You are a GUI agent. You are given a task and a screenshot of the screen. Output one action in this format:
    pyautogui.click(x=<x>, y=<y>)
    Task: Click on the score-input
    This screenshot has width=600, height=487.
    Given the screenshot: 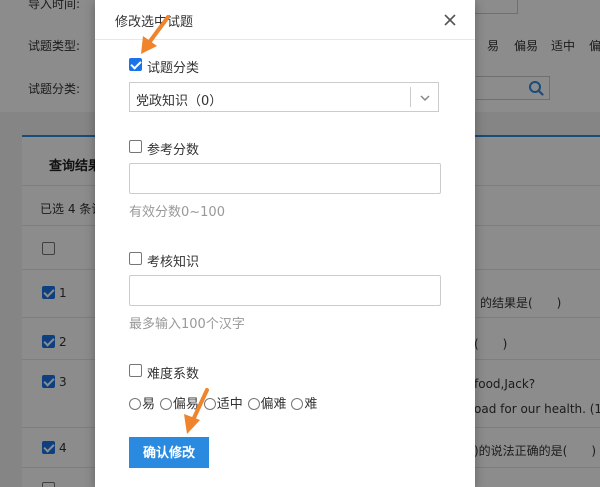 What is the action you would take?
    pyautogui.click(x=285, y=178)
    